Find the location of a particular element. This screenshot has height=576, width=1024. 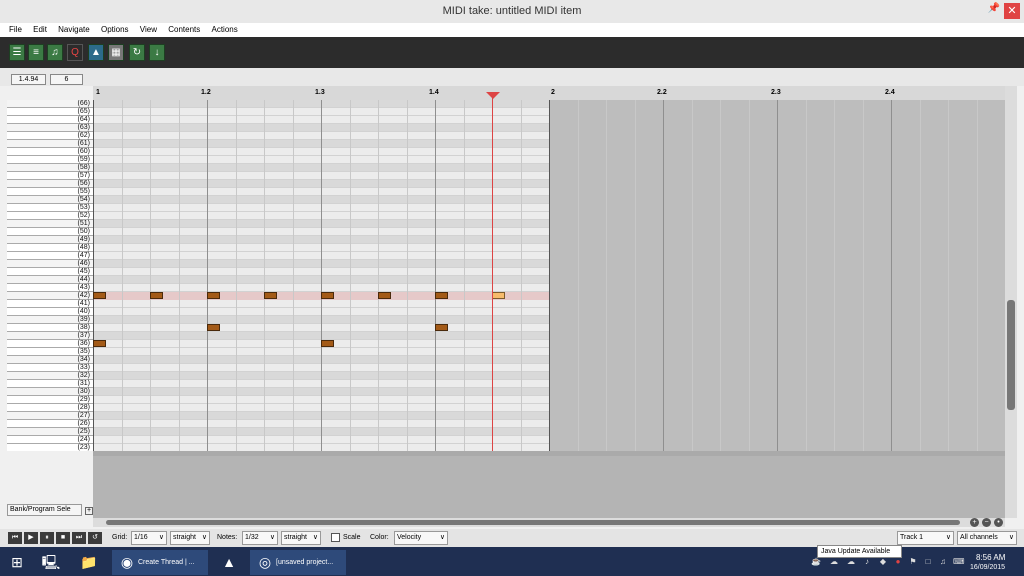

notification-icon: ♪ is located at coordinates (867, 562).